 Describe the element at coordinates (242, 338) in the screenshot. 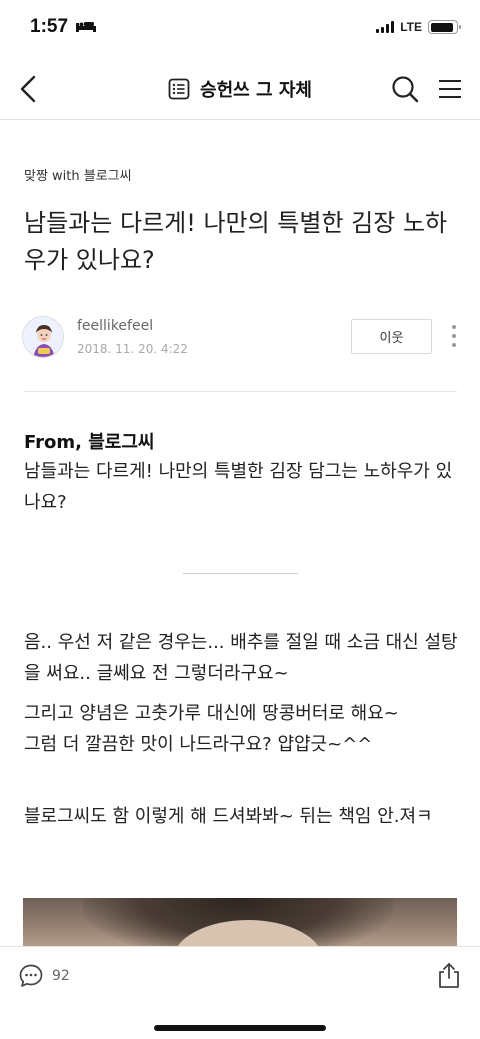

I see `author-row: feellikefeel 2018. 11. 20. 4:22 이웃` at that location.